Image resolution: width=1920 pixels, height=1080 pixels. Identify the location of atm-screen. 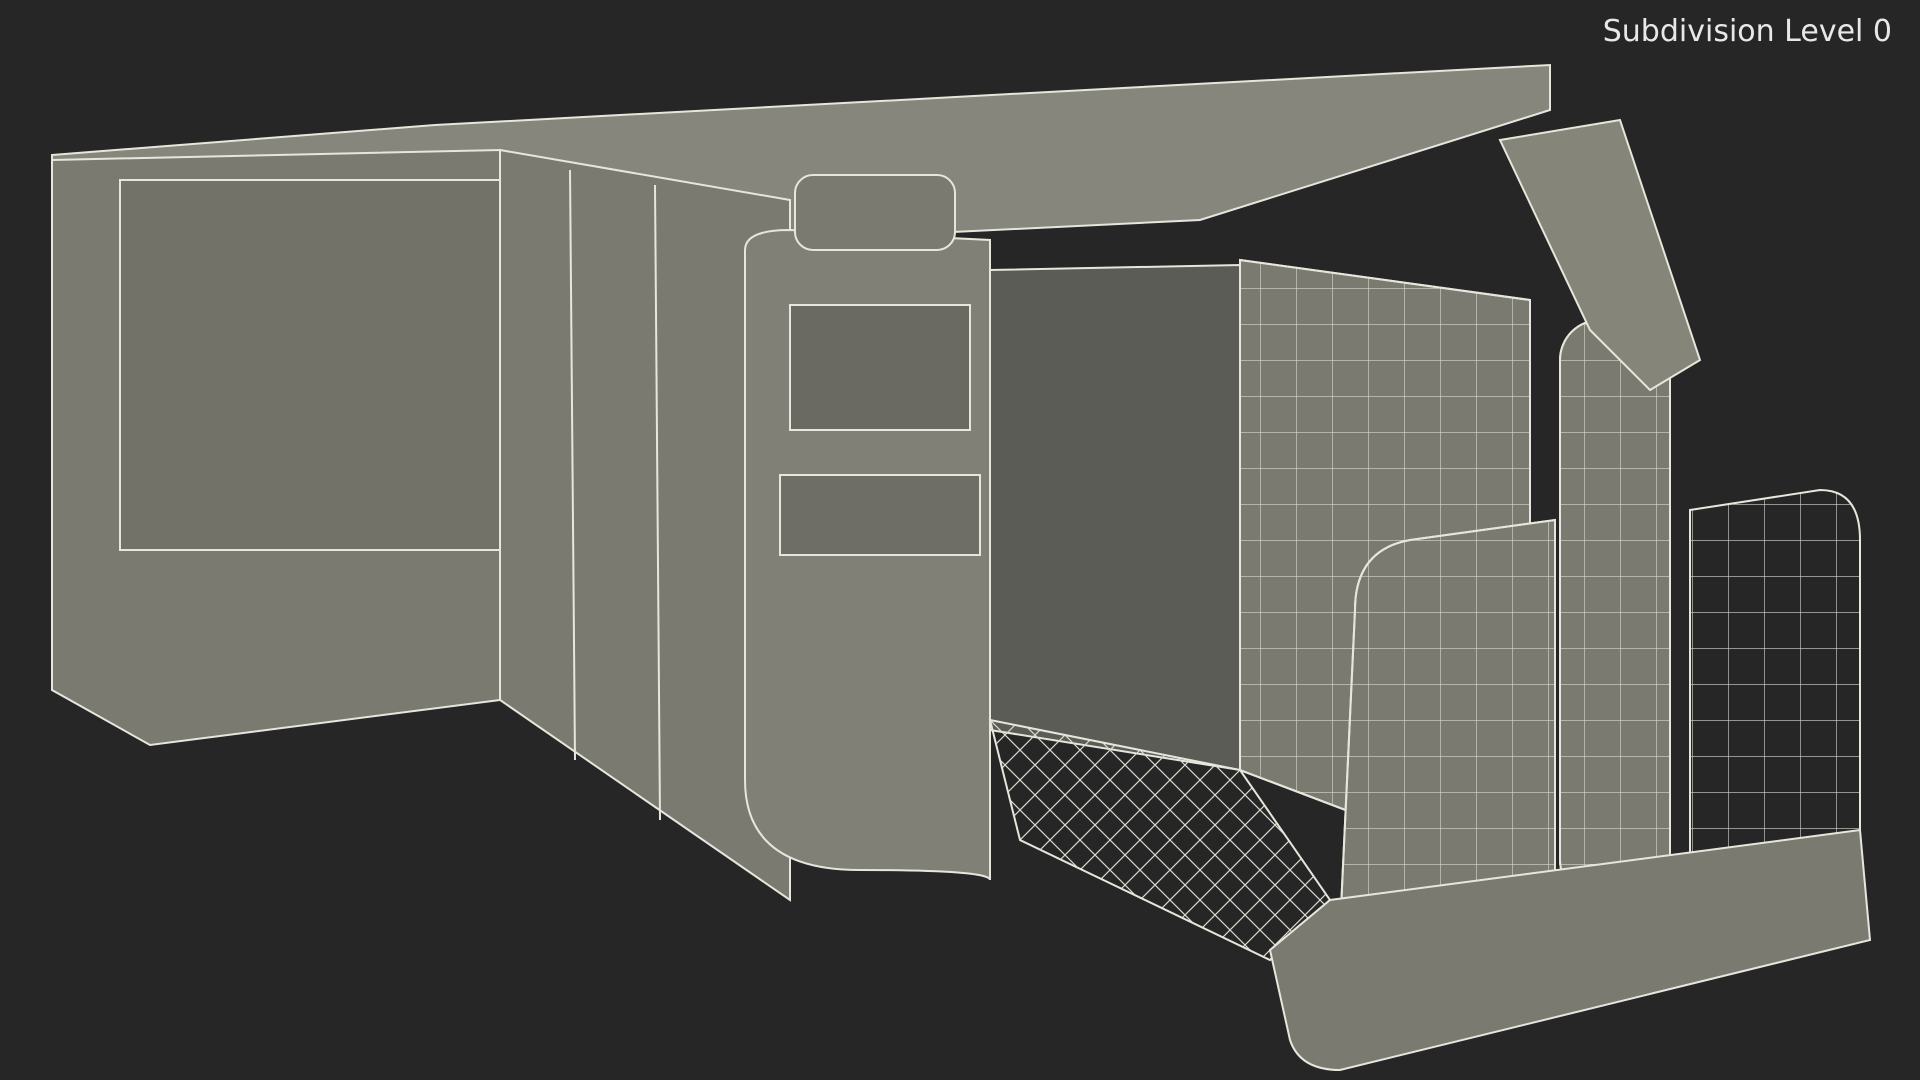
(880, 367).